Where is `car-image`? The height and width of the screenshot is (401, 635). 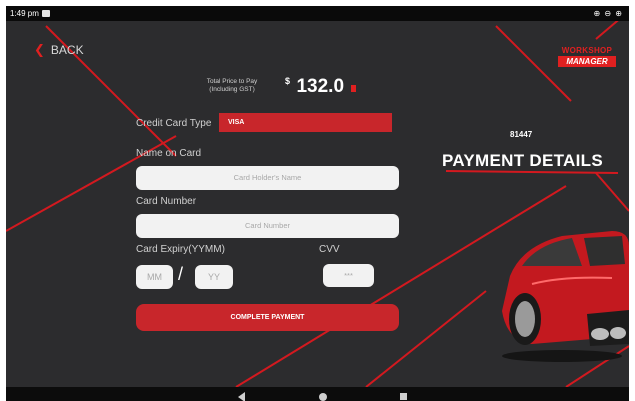
car-image is located at coordinates (565, 296).